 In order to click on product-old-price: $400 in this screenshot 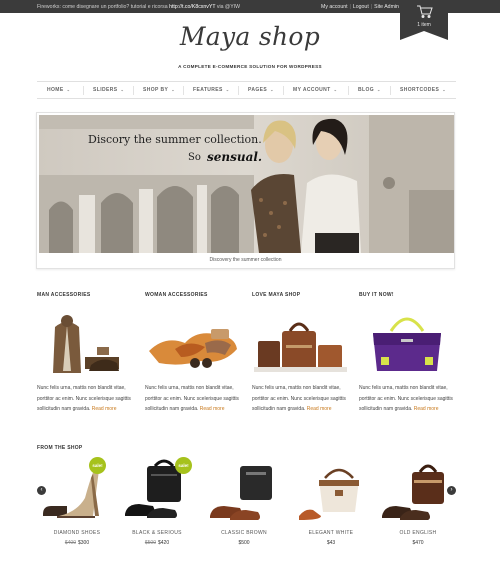, I will do `click(70, 543)`.